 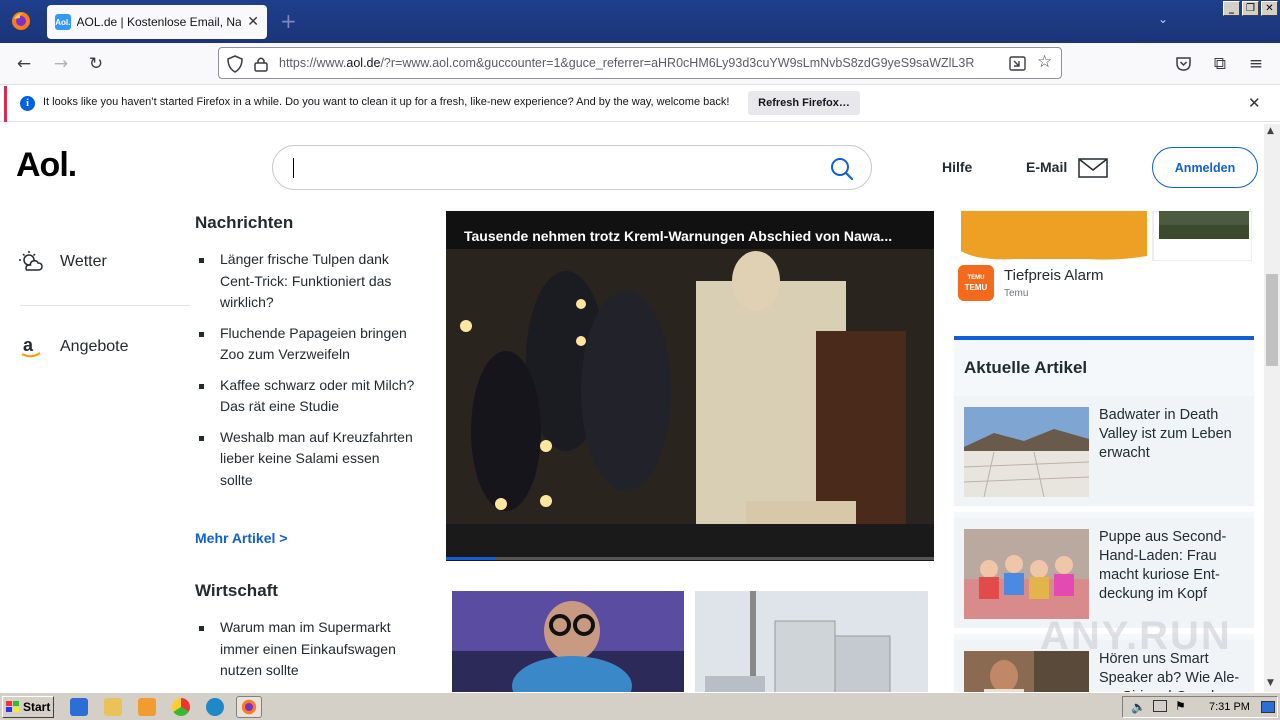 I want to click on video-progress-bar, so click(x=690, y=558).